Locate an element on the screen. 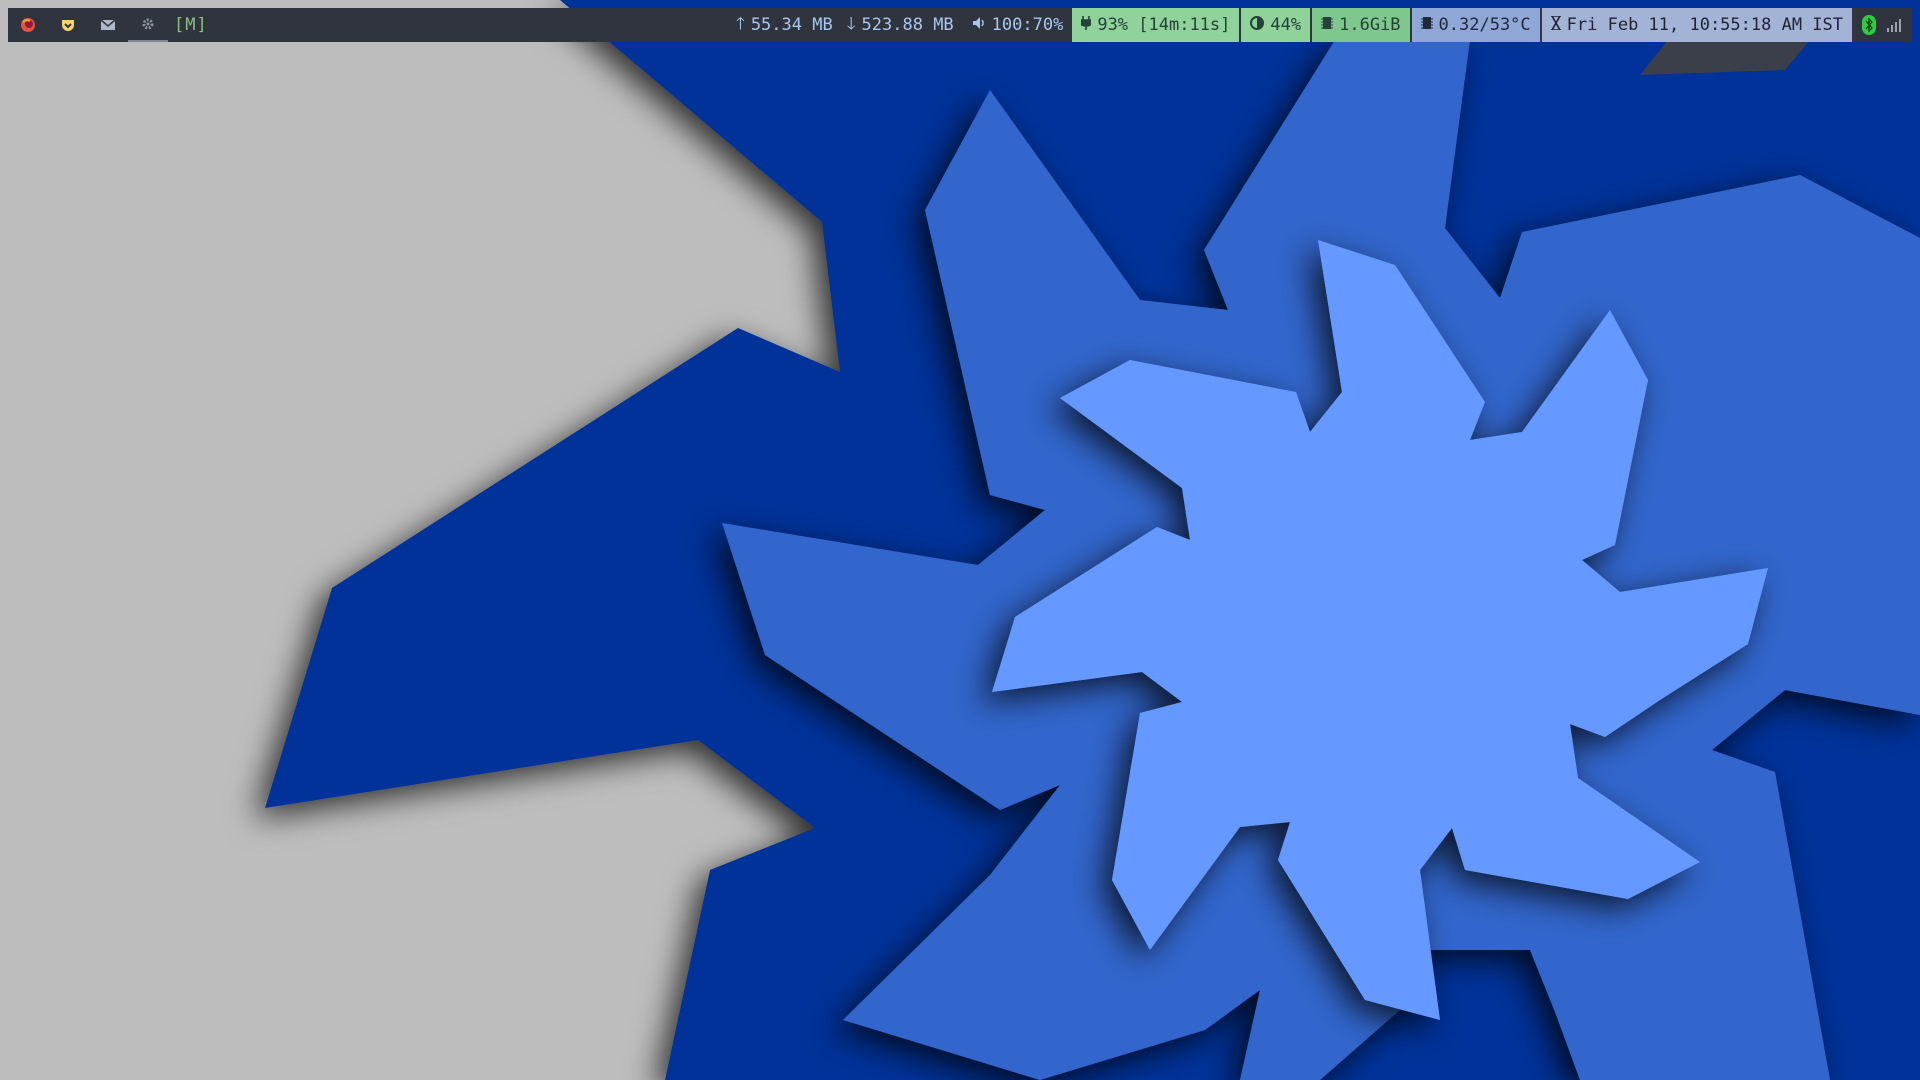 The width and height of the screenshot is (1920, 1080). datetime-text: Fri Feb 11, 10:55:18 AM IST is located at coordinates (1704, 25).